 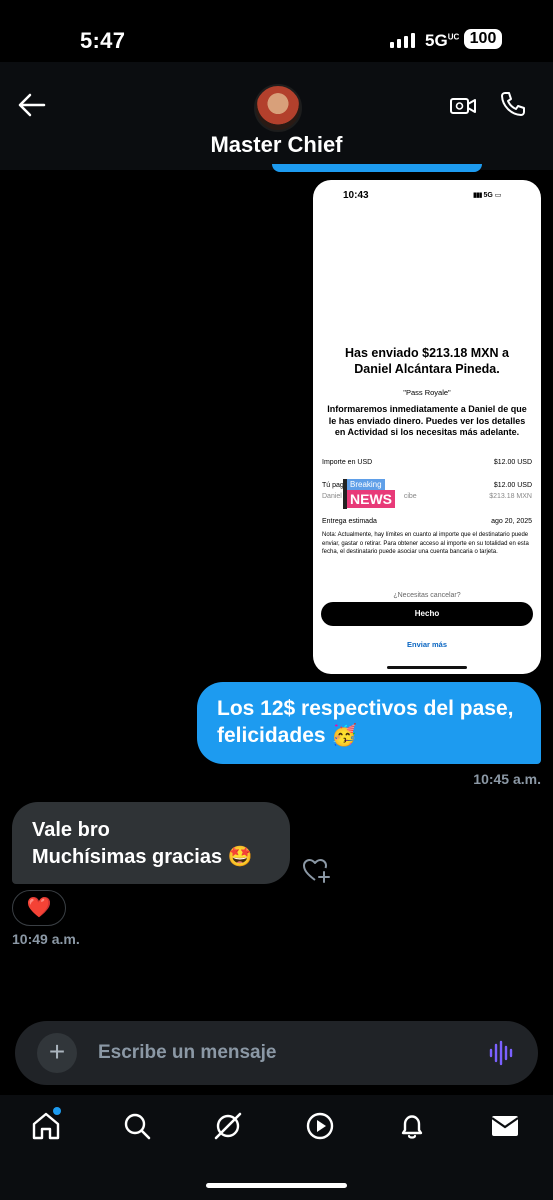 I want to click on attachment-done-button: Hecho, so click(x=427, y=614).